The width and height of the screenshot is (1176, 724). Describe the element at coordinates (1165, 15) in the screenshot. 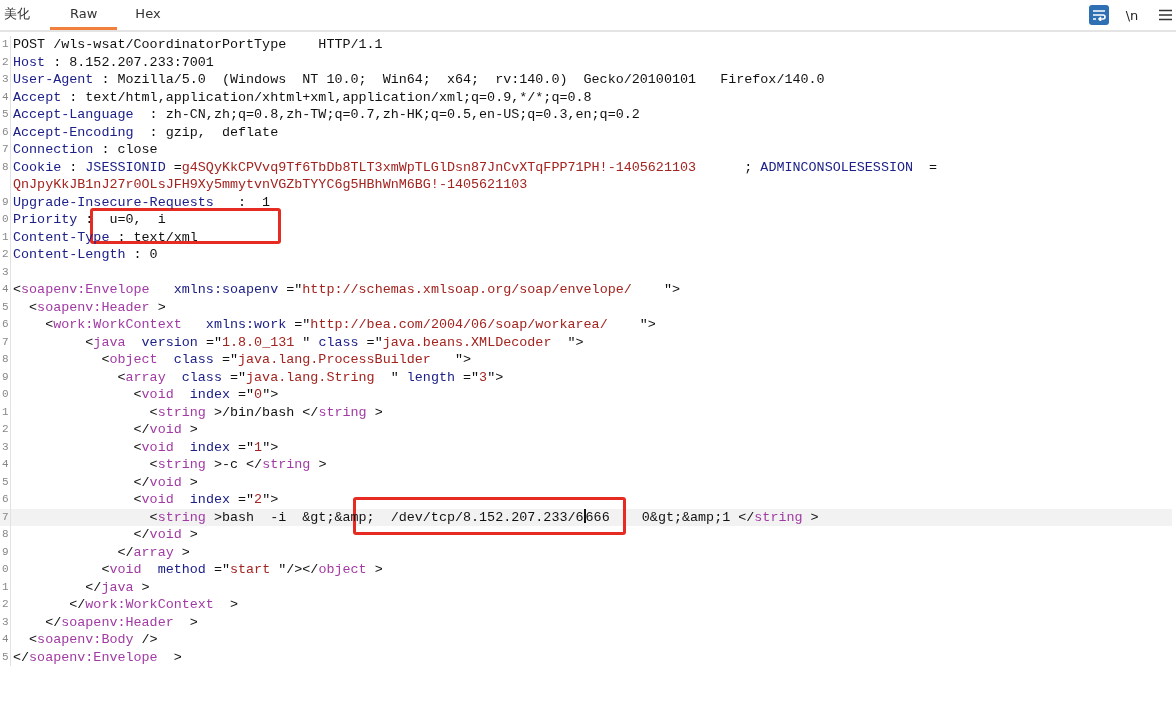

I see `menu-icon` at that location.